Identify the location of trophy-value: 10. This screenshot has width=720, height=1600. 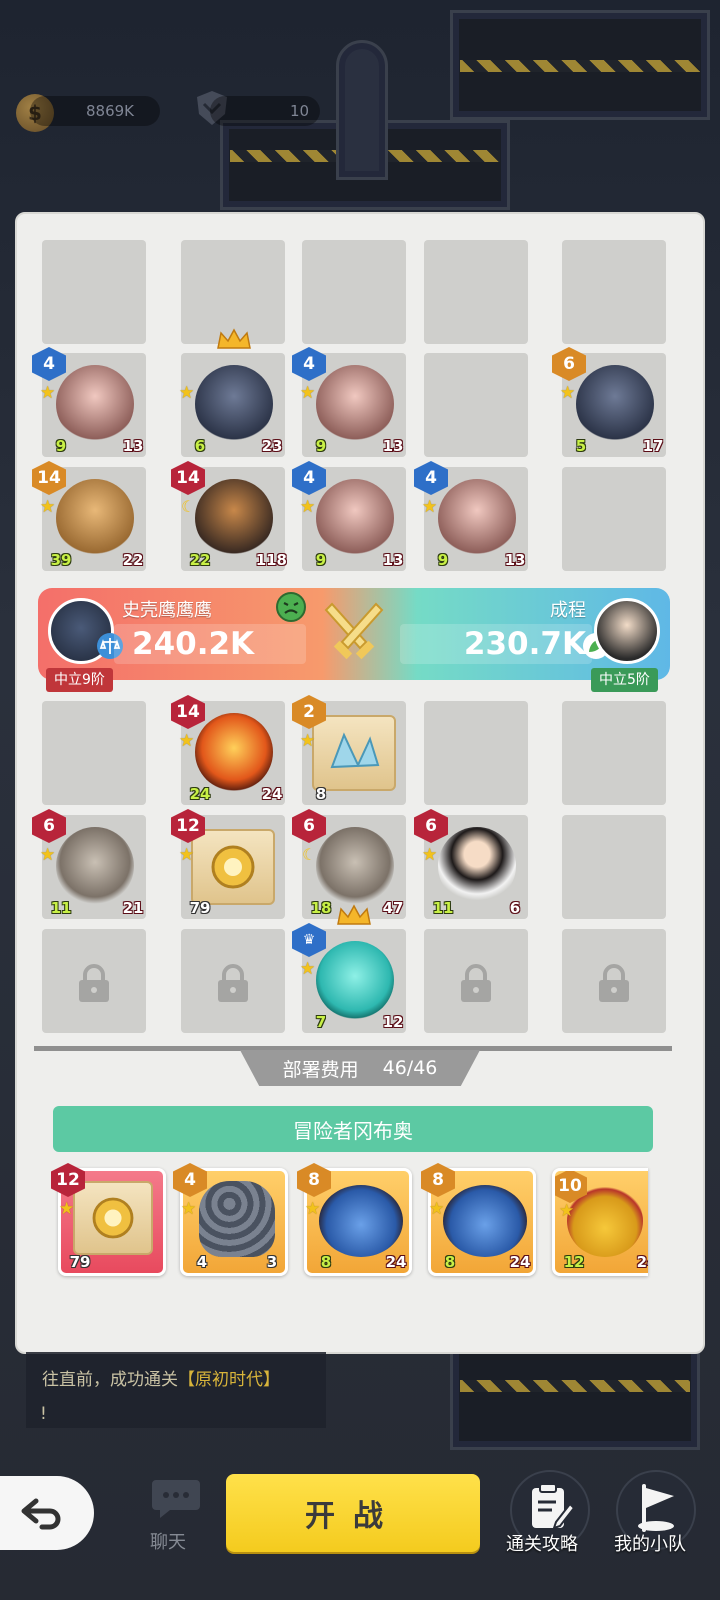
(300, 111).